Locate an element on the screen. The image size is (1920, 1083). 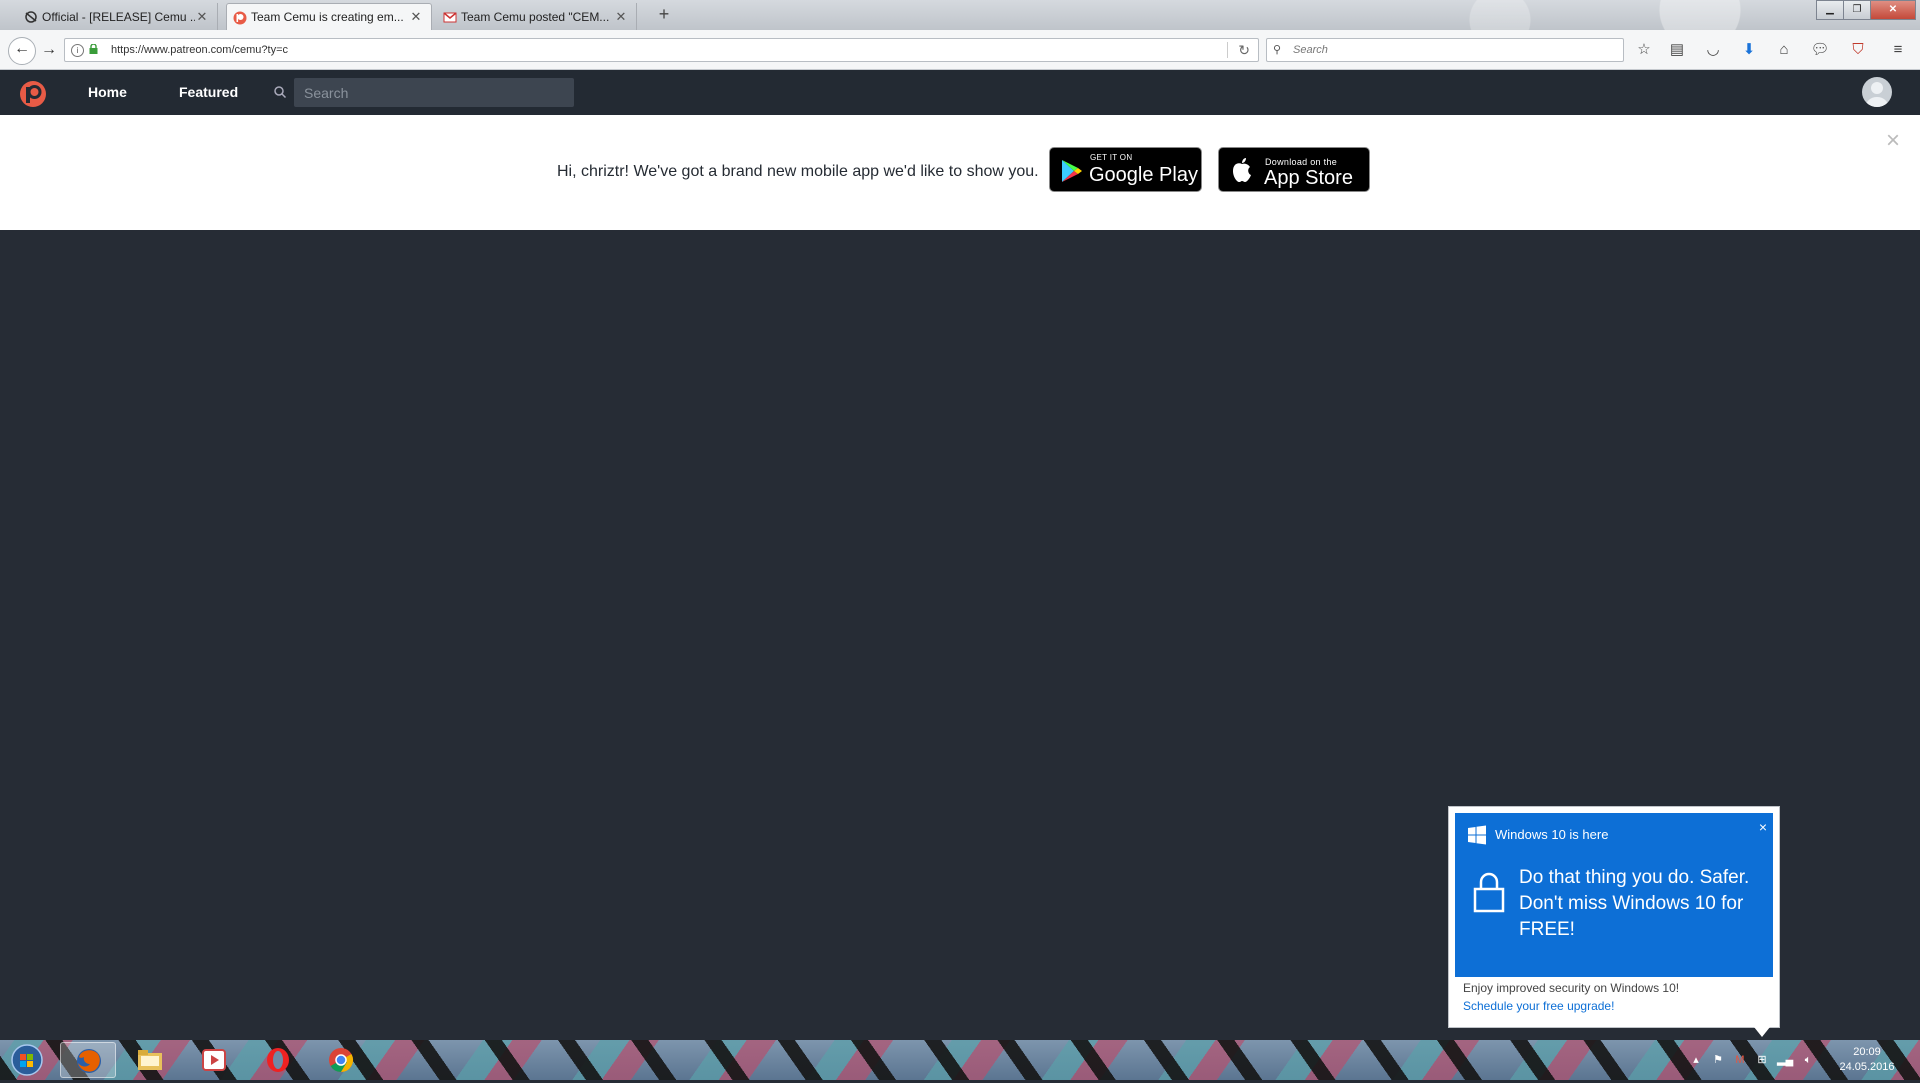
arrow-right-icon: → is located at coordinates (49, 49).